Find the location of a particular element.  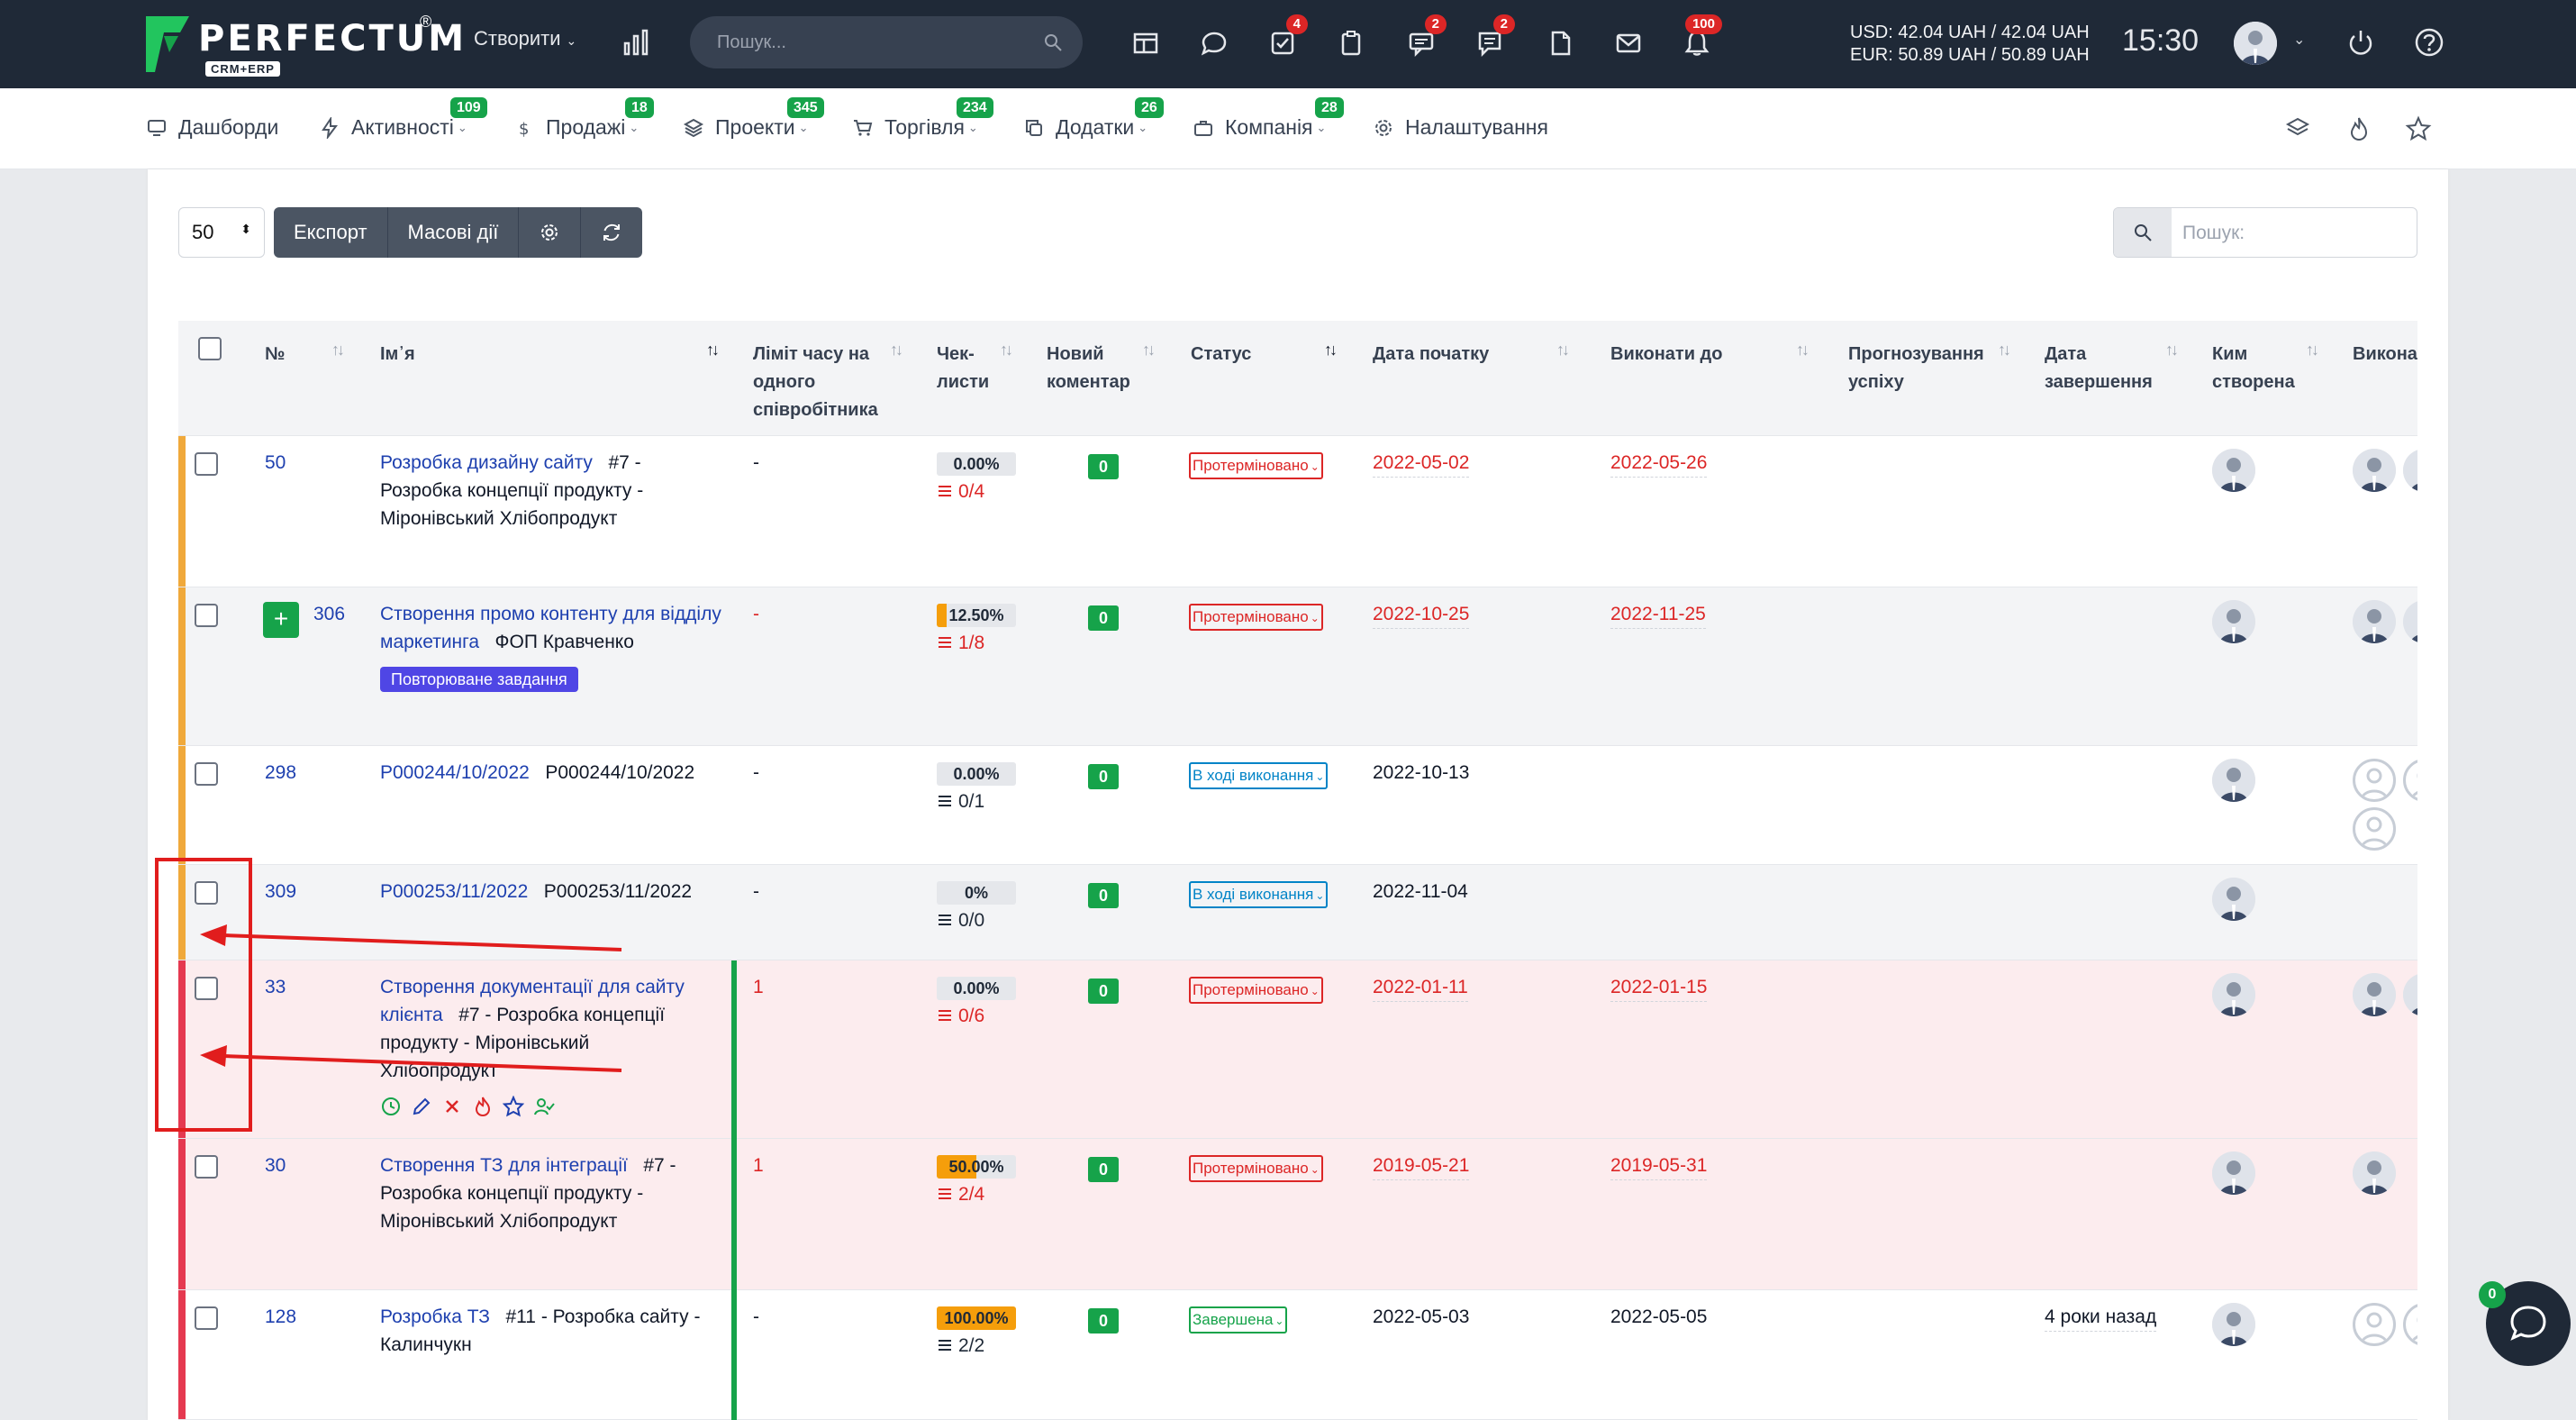

col-checklists: Чек-листи is located at coordinates (964, 368).